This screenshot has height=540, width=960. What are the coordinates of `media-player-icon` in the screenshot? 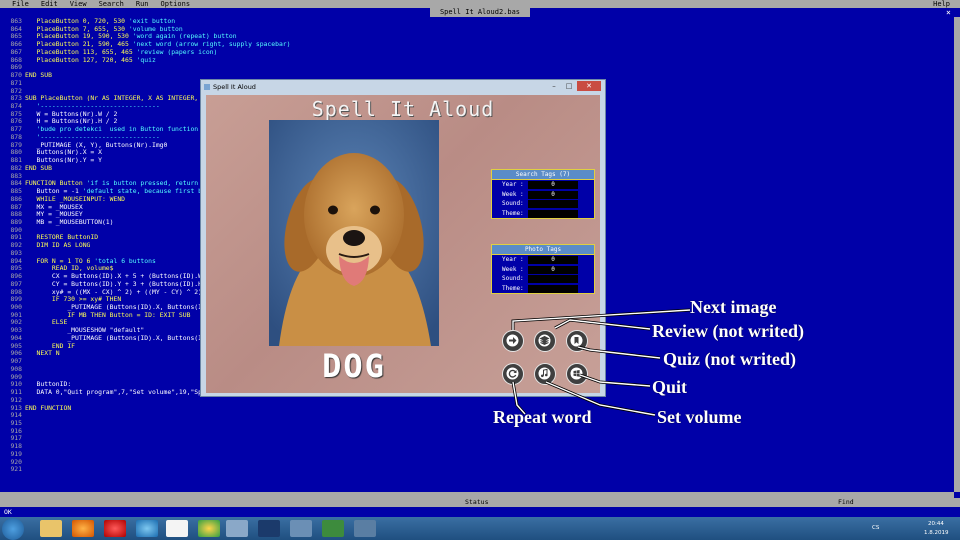 It's located at (177, 528).